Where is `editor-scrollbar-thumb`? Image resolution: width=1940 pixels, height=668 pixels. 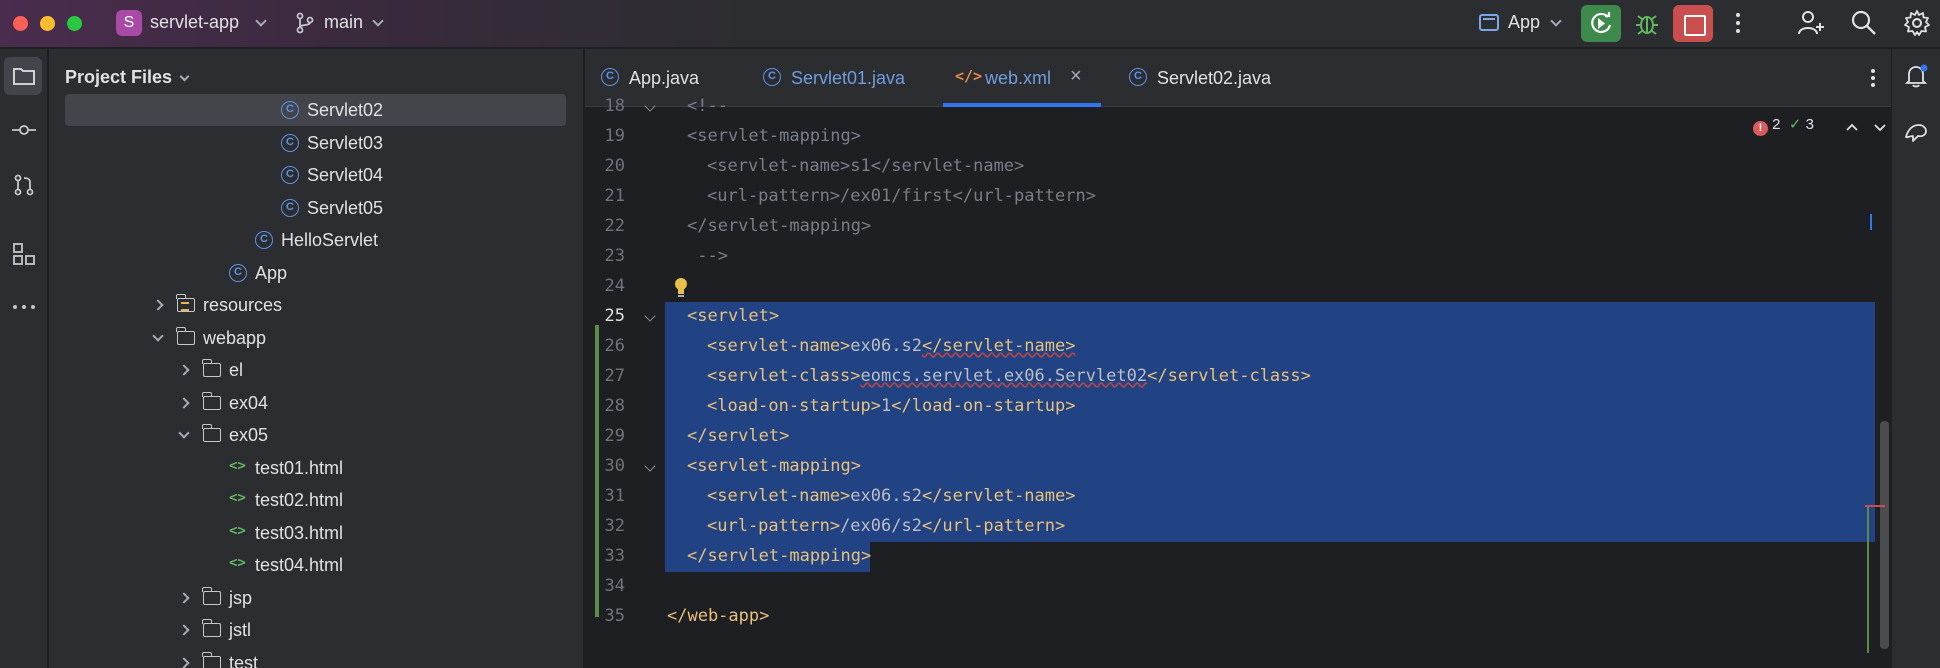 editor-scrollbar-thumb is located at coordinates (1884, 535).